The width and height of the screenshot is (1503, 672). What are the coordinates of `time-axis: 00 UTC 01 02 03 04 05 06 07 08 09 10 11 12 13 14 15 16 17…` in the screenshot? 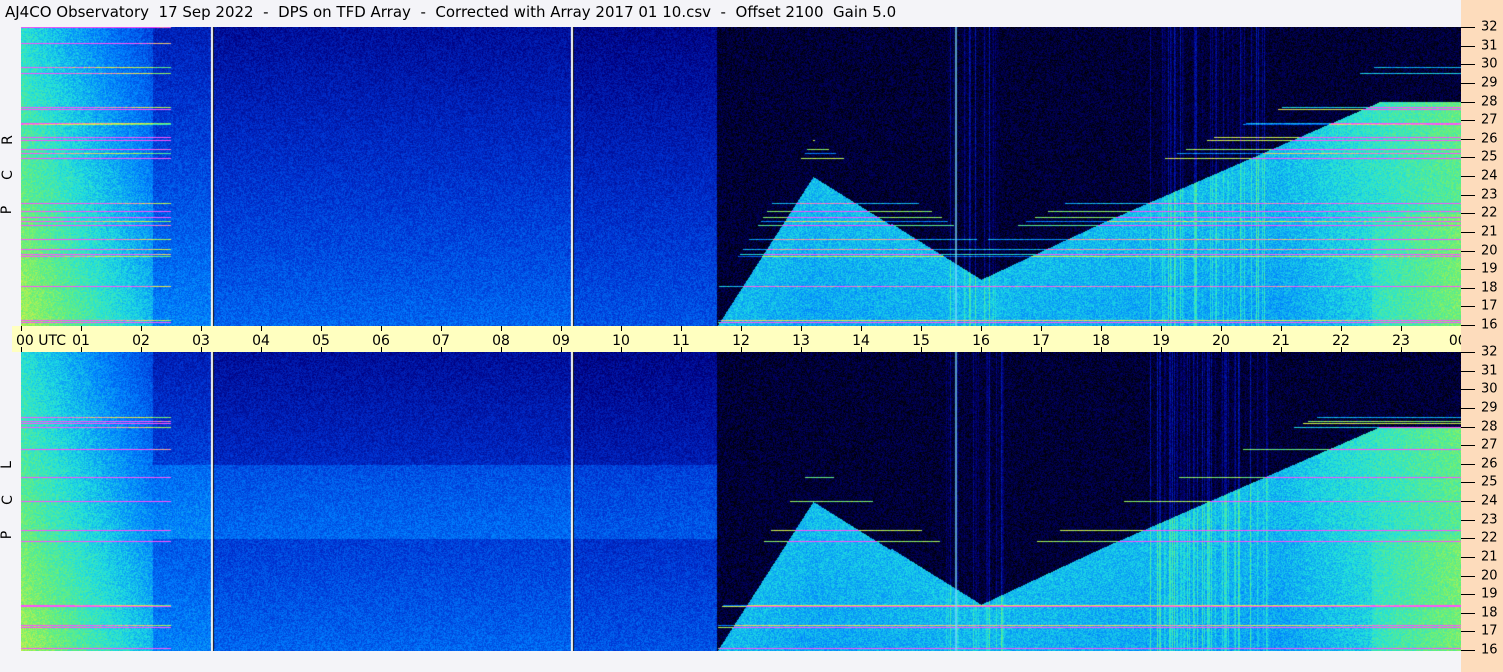 It's located at (756, 339).